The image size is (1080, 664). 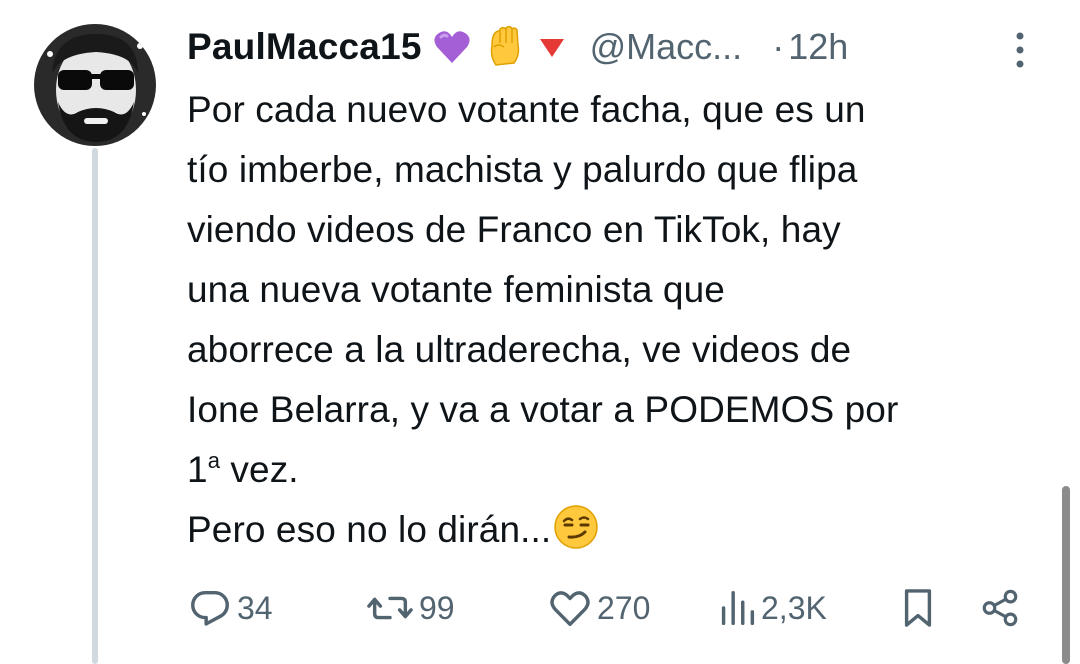 What do you see at coordinates (437, 607) in the screenshot?
I see `retweet-count: 99` at bounding box center [437, 607].